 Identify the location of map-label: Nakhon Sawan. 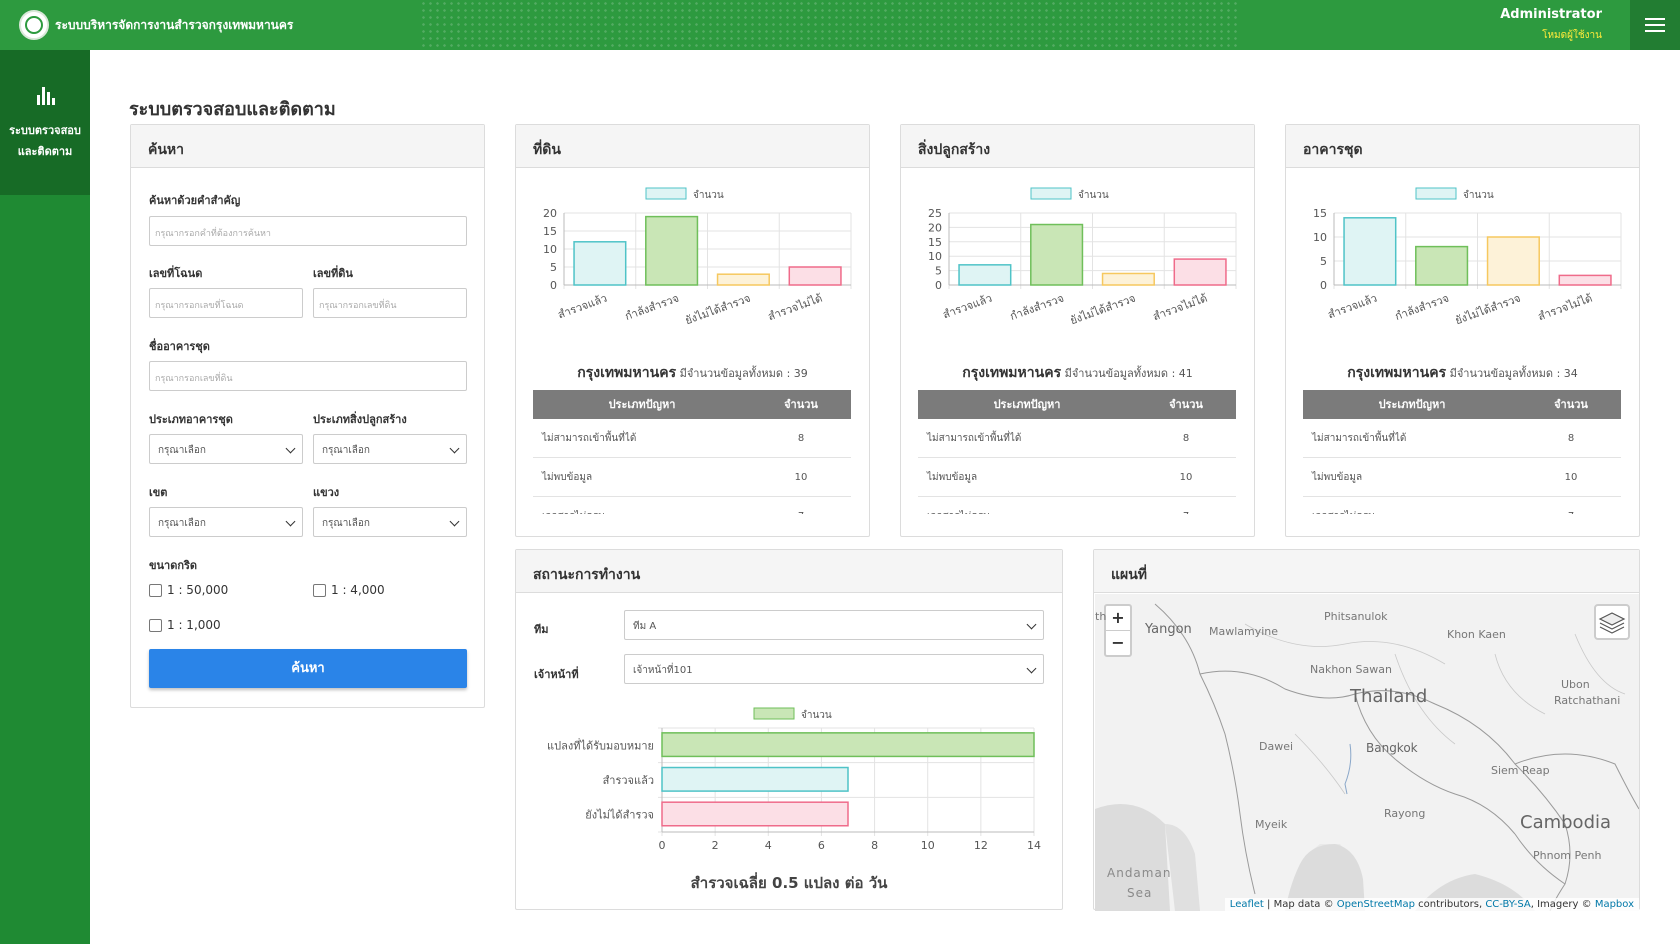
(1351, 669).